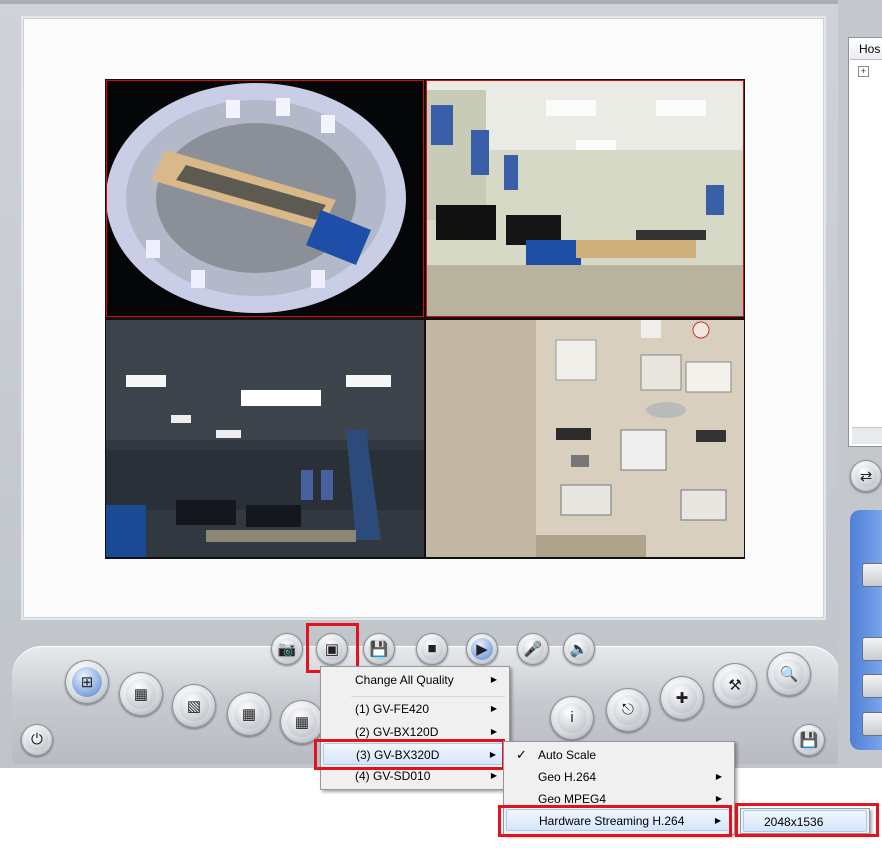  I want to click on image-quality-button: ▣, so click(332, 649).